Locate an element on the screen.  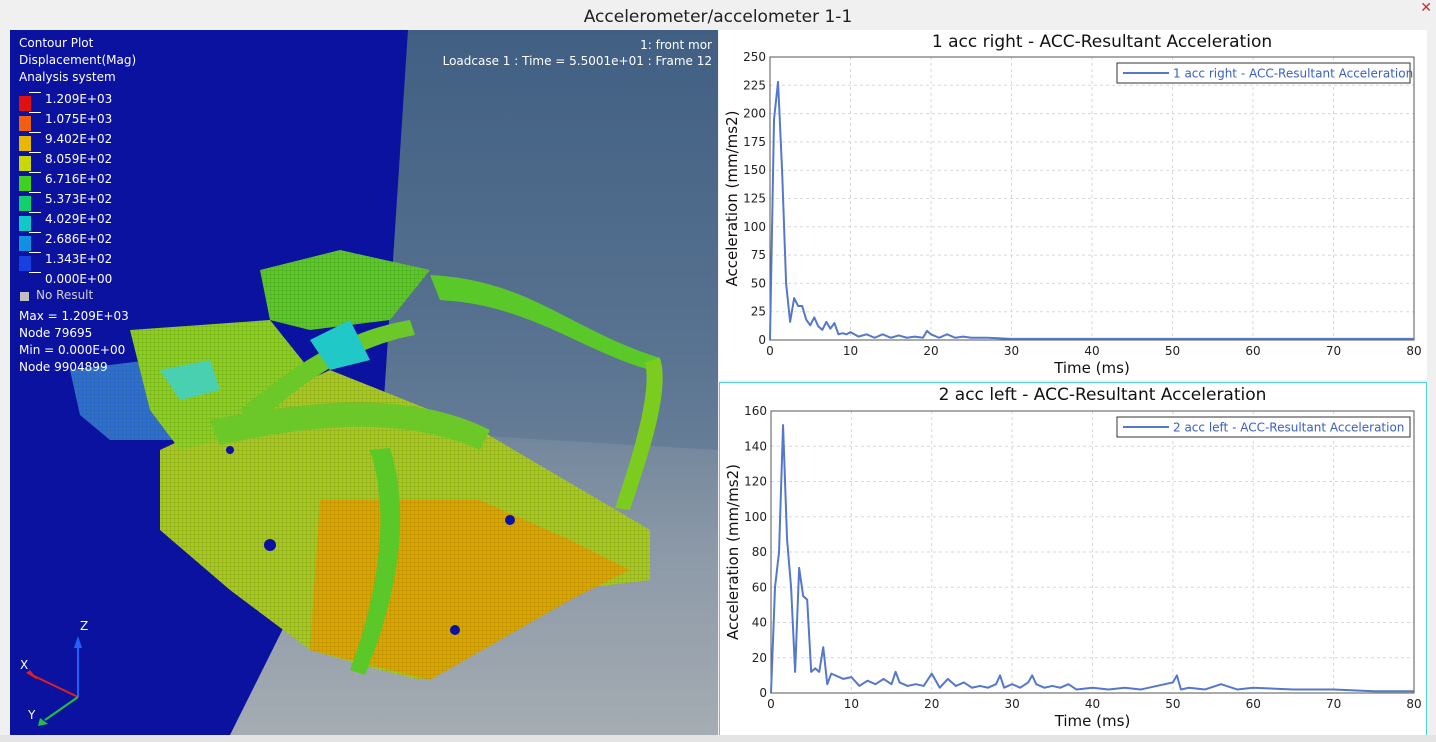
legend-value: 8.059E+02 is located at coordinates (79, 159).